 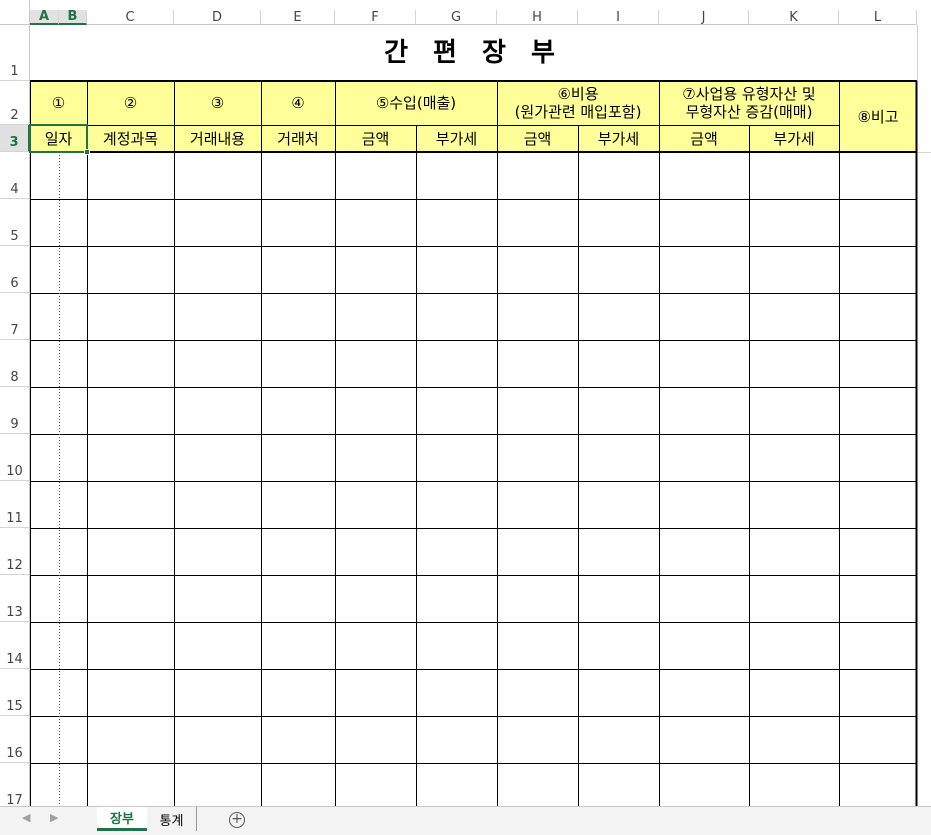 I want to click on scroll-tabs-left-icon: ◀, so click(x=26, y=817).